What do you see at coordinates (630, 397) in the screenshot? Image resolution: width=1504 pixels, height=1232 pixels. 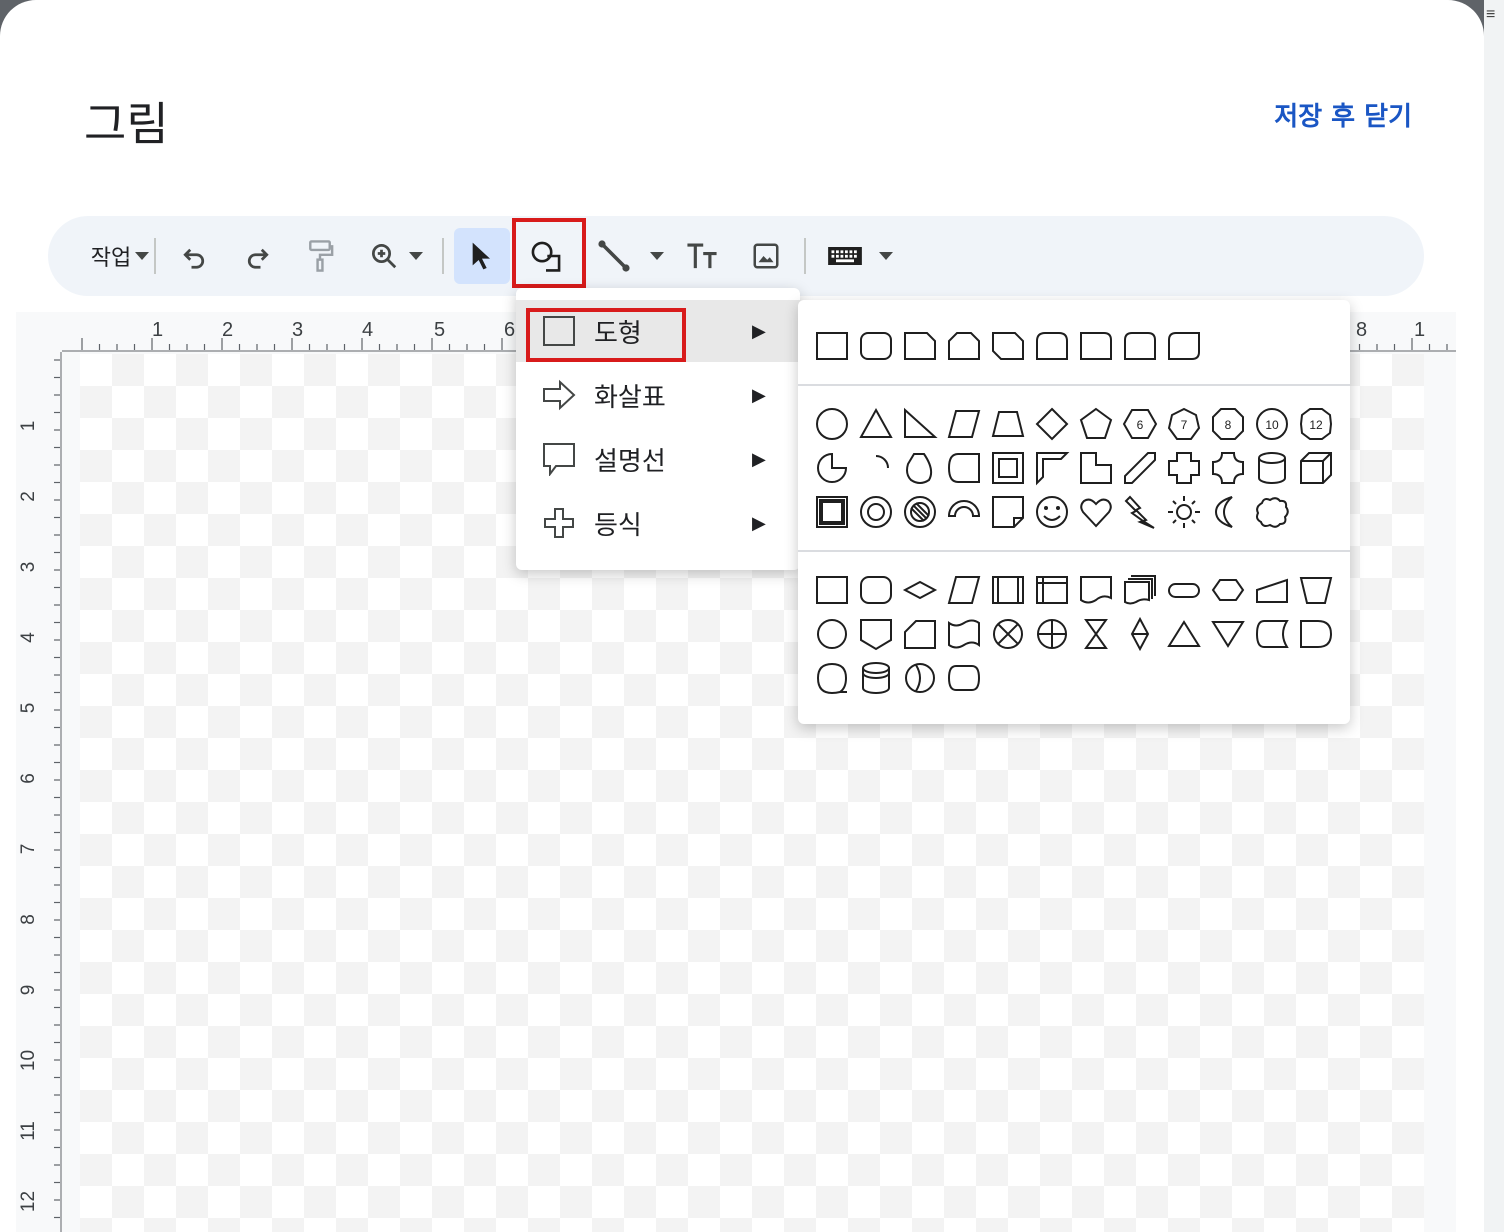 I see `menu-item-label: 화살표` at bounding box center [630, 397].